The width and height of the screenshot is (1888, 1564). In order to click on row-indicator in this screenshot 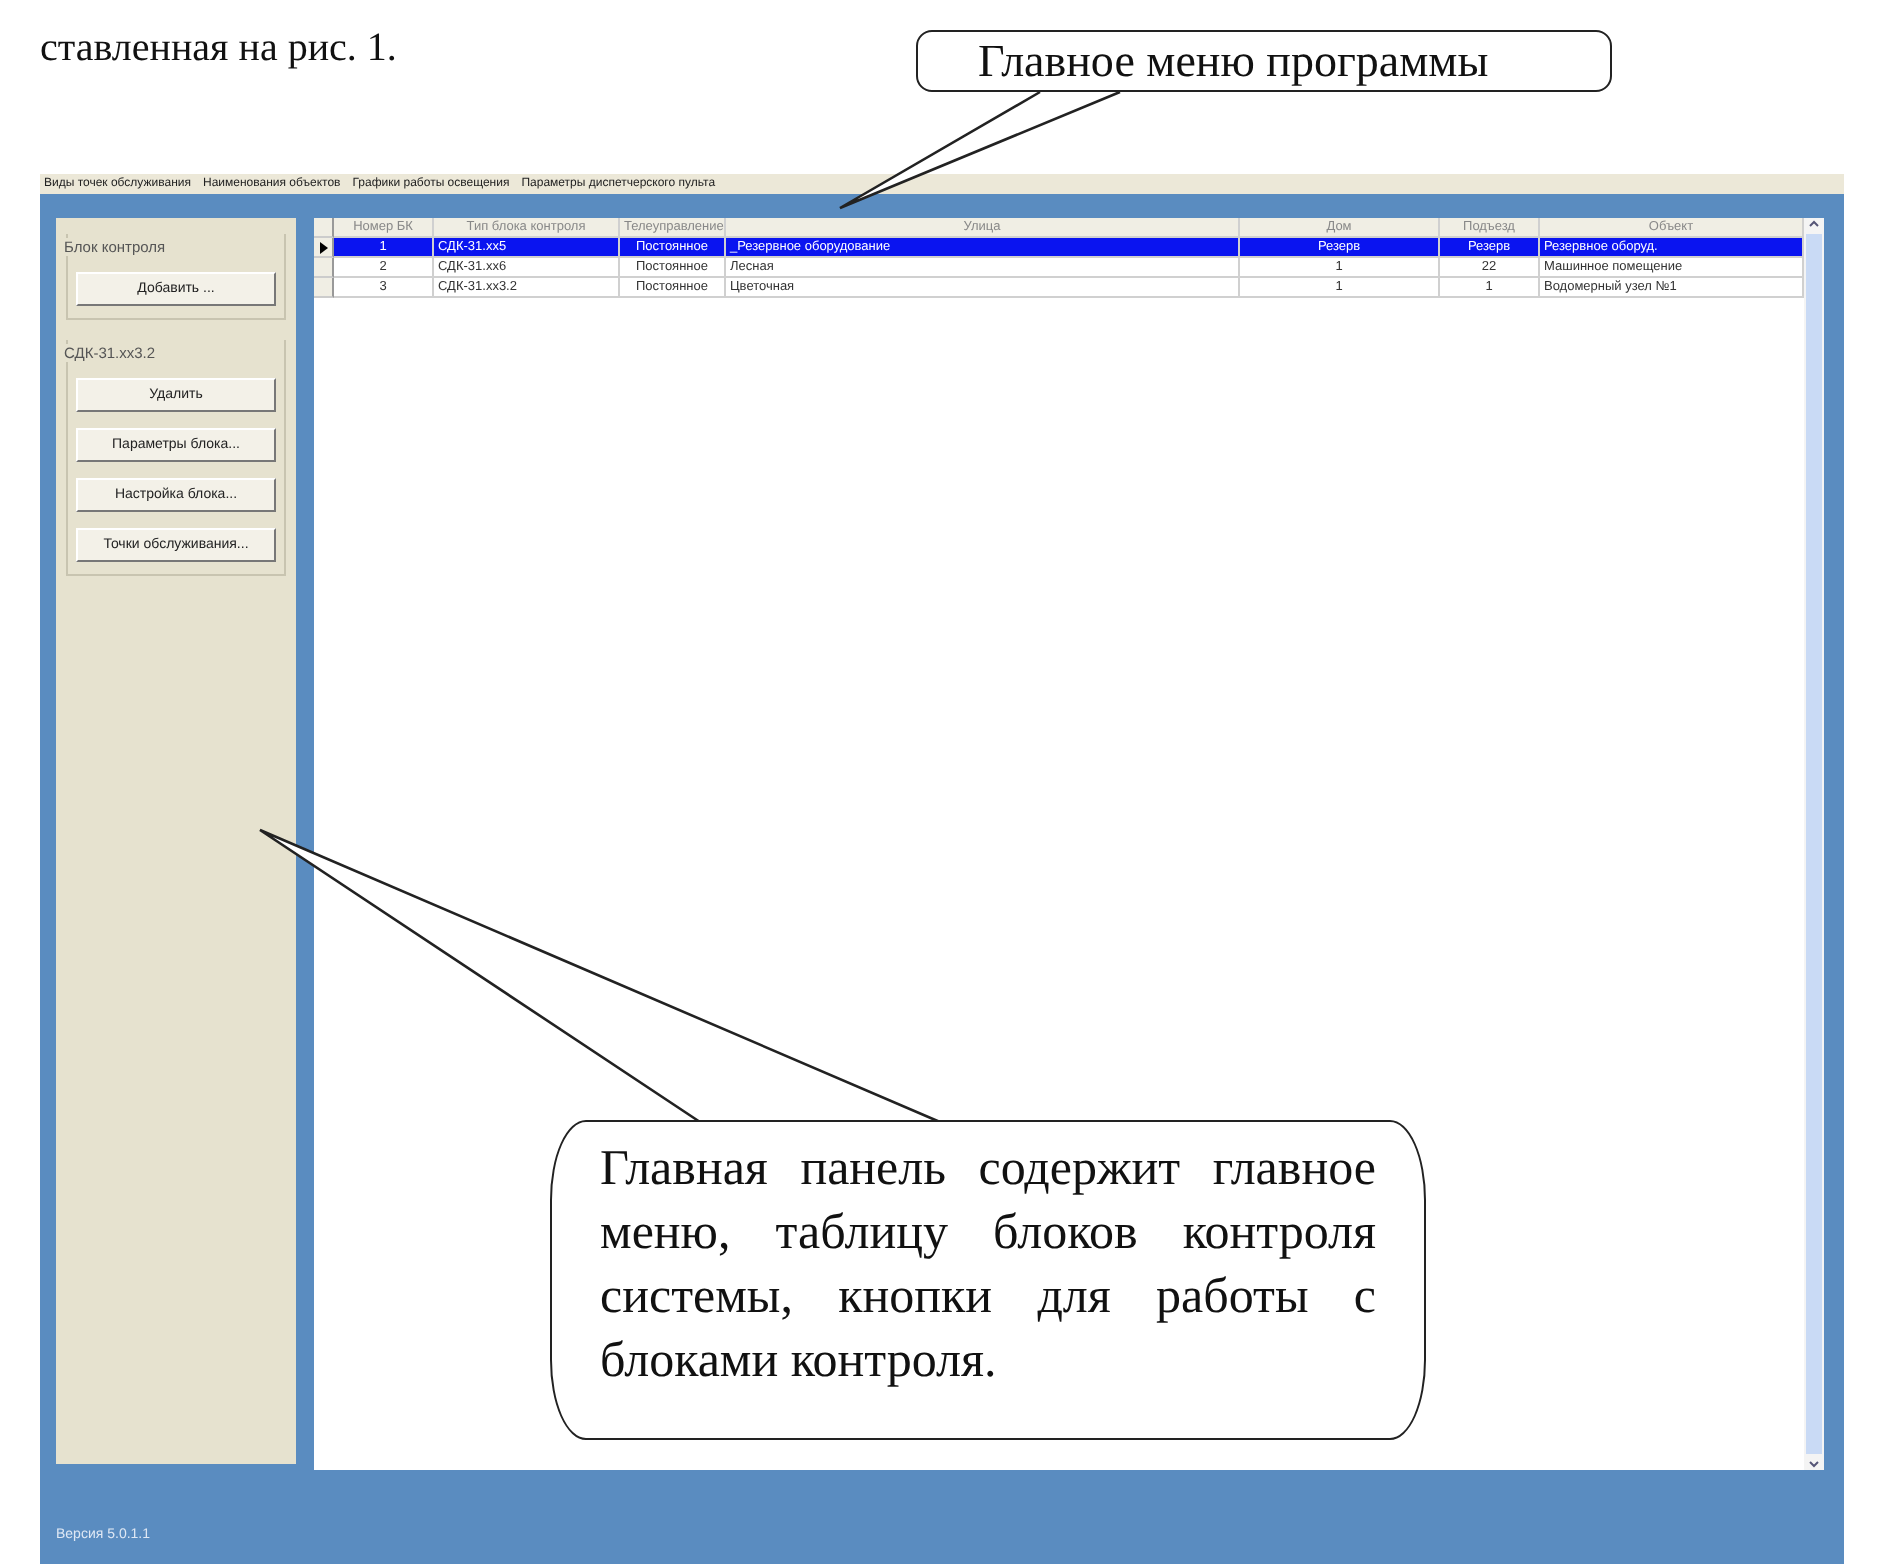, I will do `click(324, 248)`.